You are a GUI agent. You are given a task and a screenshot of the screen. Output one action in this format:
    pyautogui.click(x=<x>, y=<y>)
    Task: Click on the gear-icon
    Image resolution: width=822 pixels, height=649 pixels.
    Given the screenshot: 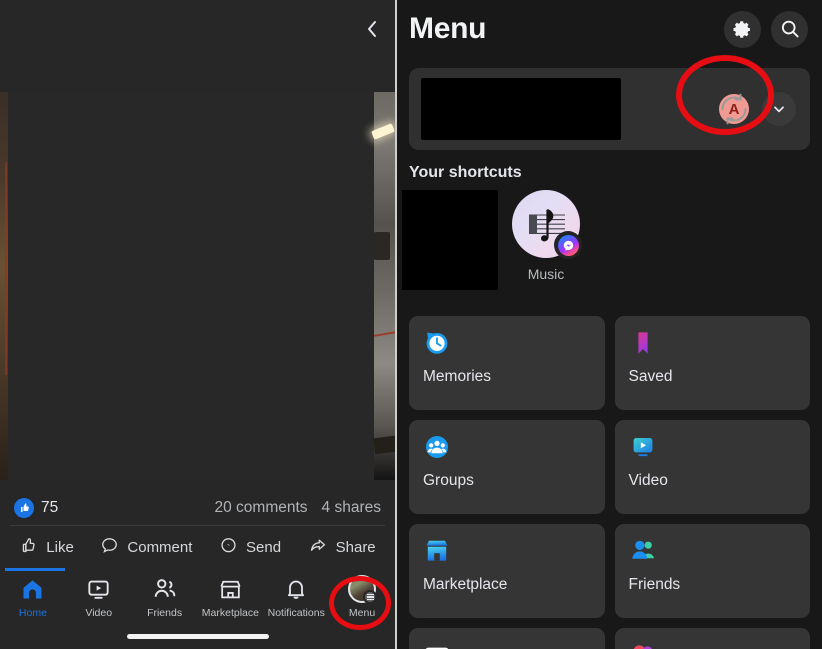 What is the action you would take?
    pyautogui.click(x=742, y=29)
    